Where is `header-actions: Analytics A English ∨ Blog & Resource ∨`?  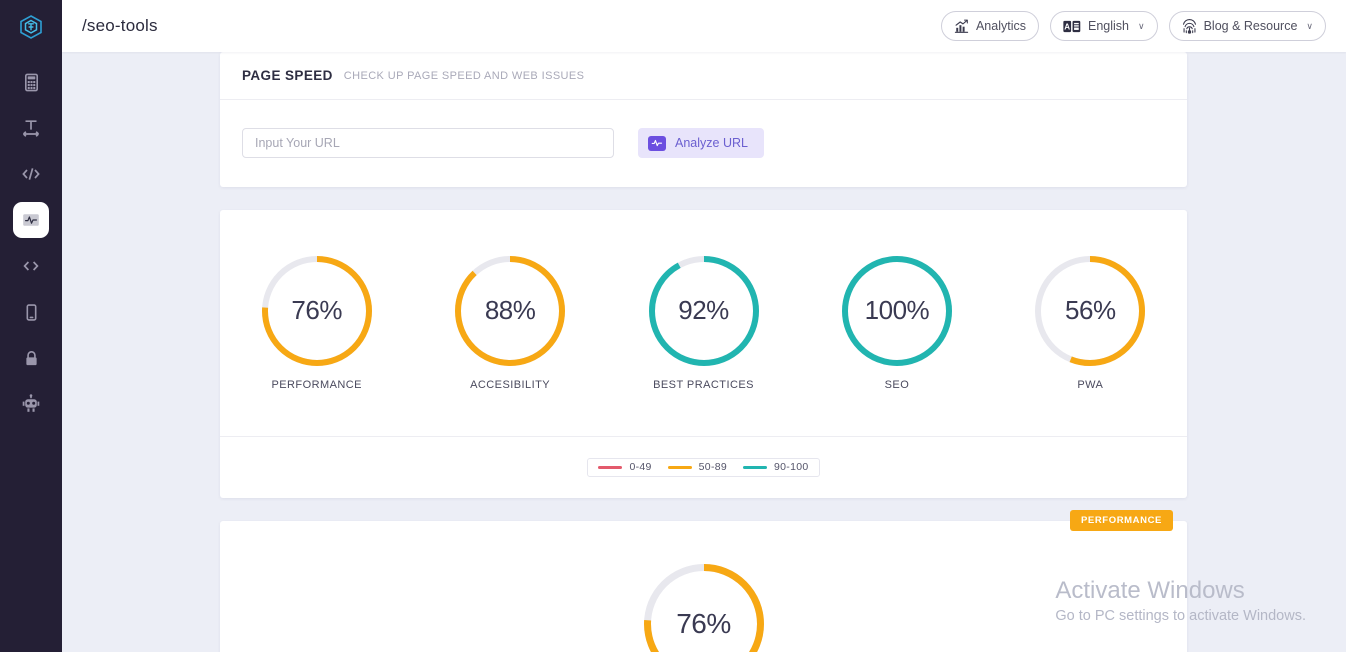 header-actions: Analytics A English ∨ Blog & Resource ∨ is located at coordinates (1133, 26).